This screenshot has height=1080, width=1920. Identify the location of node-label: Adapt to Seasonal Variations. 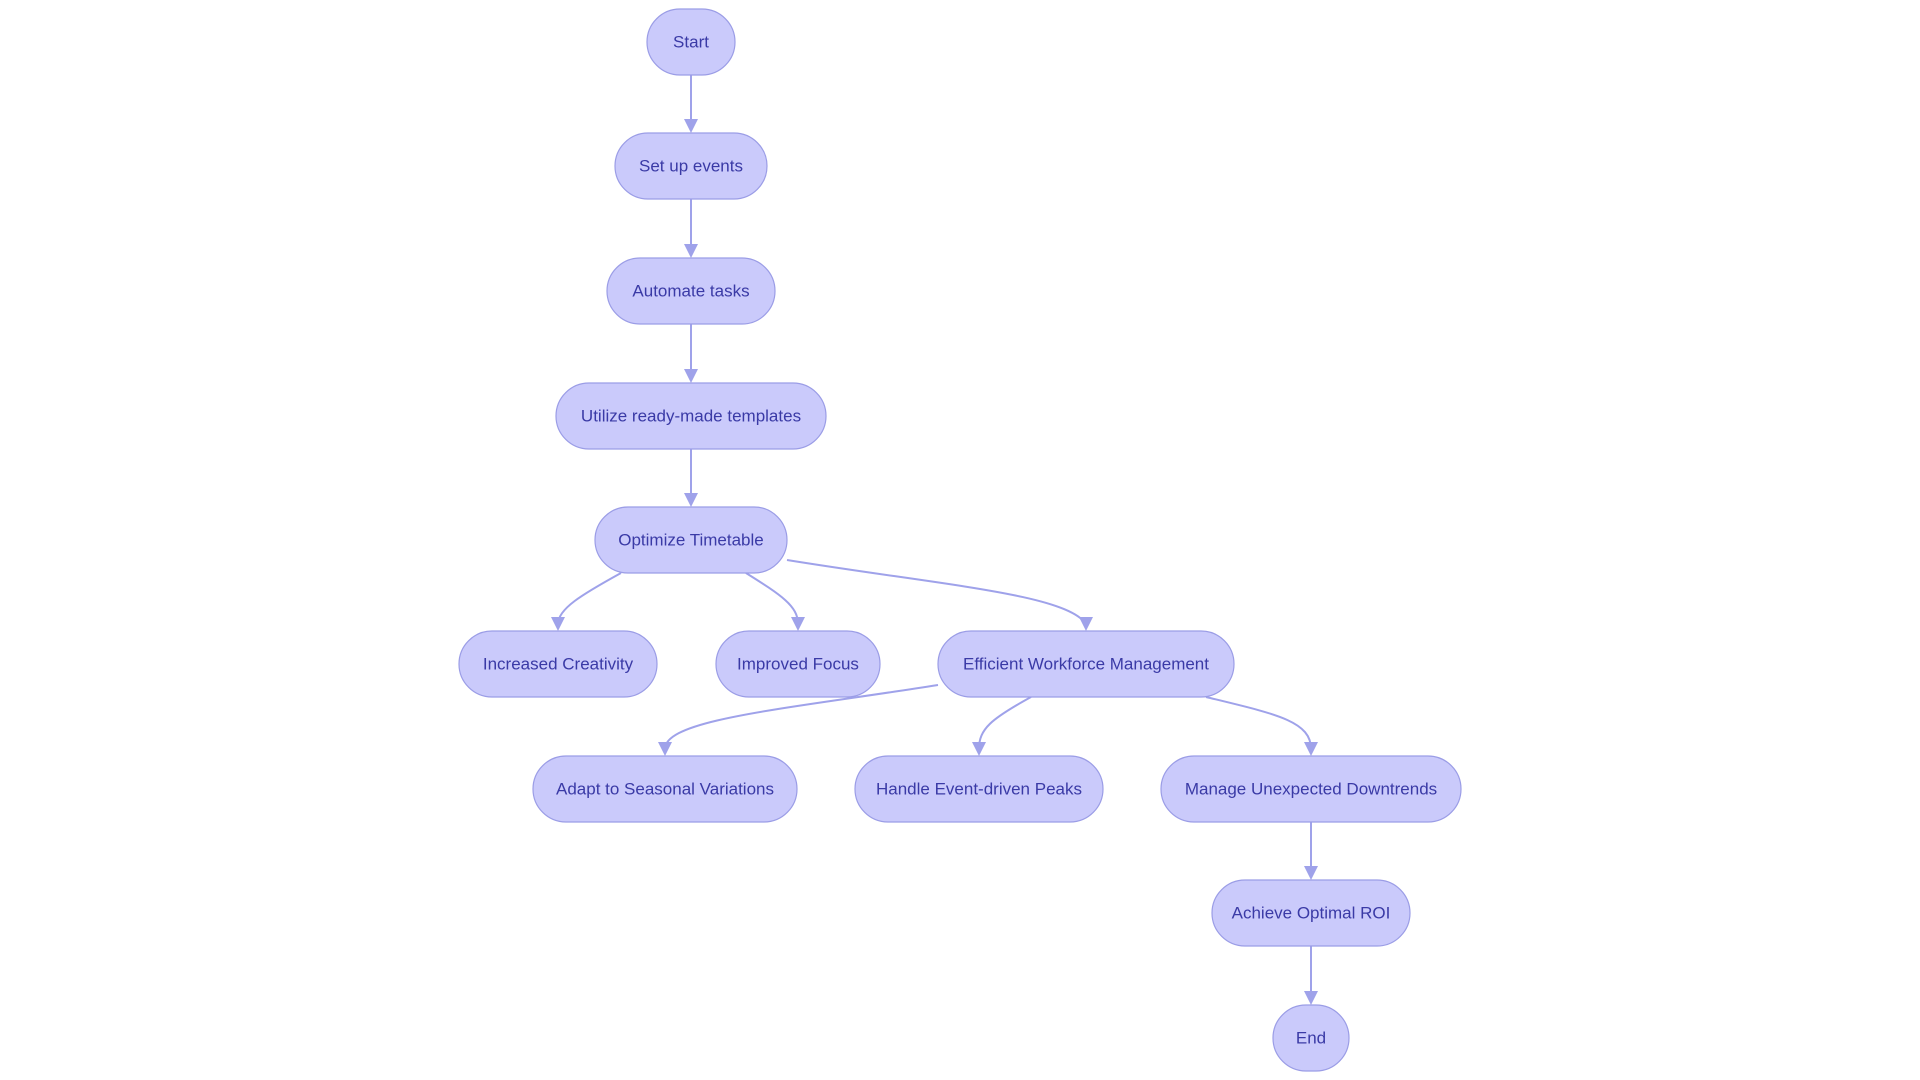
(665, 789).